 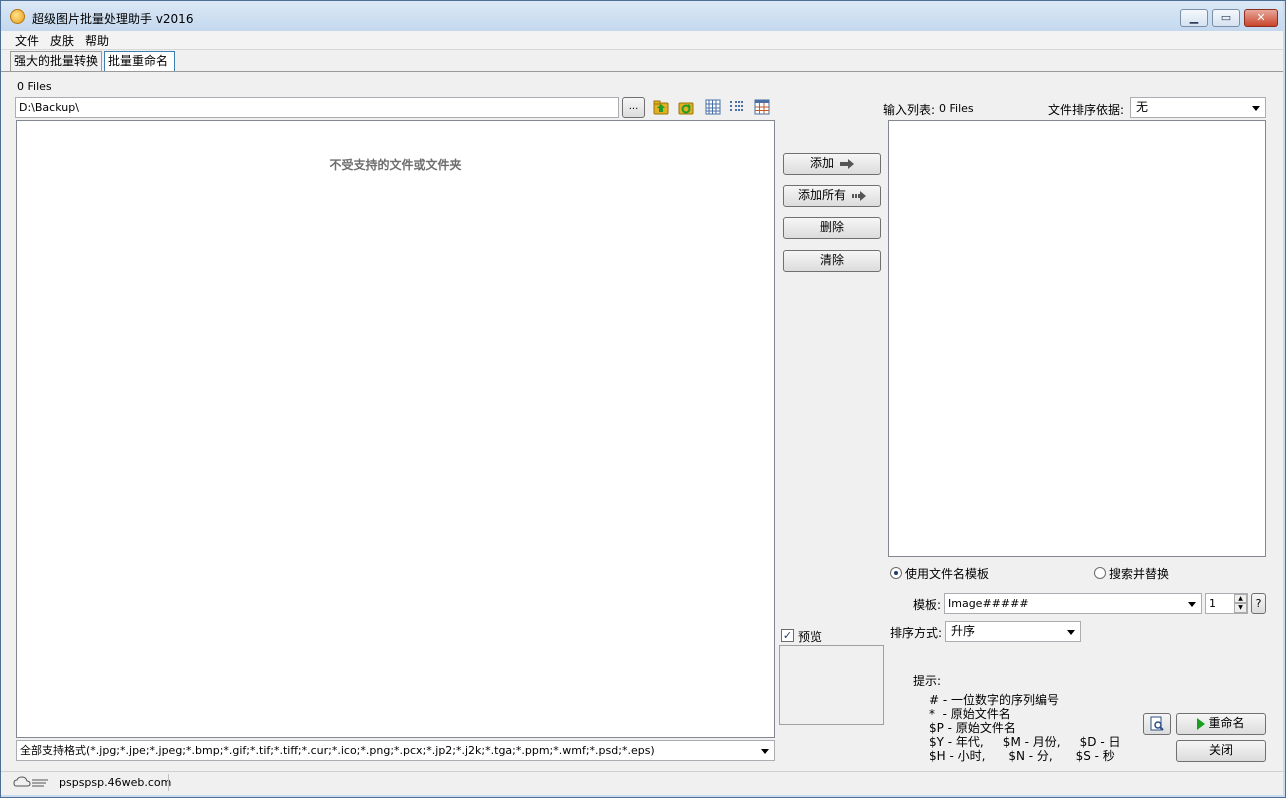 I want to click on replace-mode-label: 搜索并替换, so click(x=1139, y=574).